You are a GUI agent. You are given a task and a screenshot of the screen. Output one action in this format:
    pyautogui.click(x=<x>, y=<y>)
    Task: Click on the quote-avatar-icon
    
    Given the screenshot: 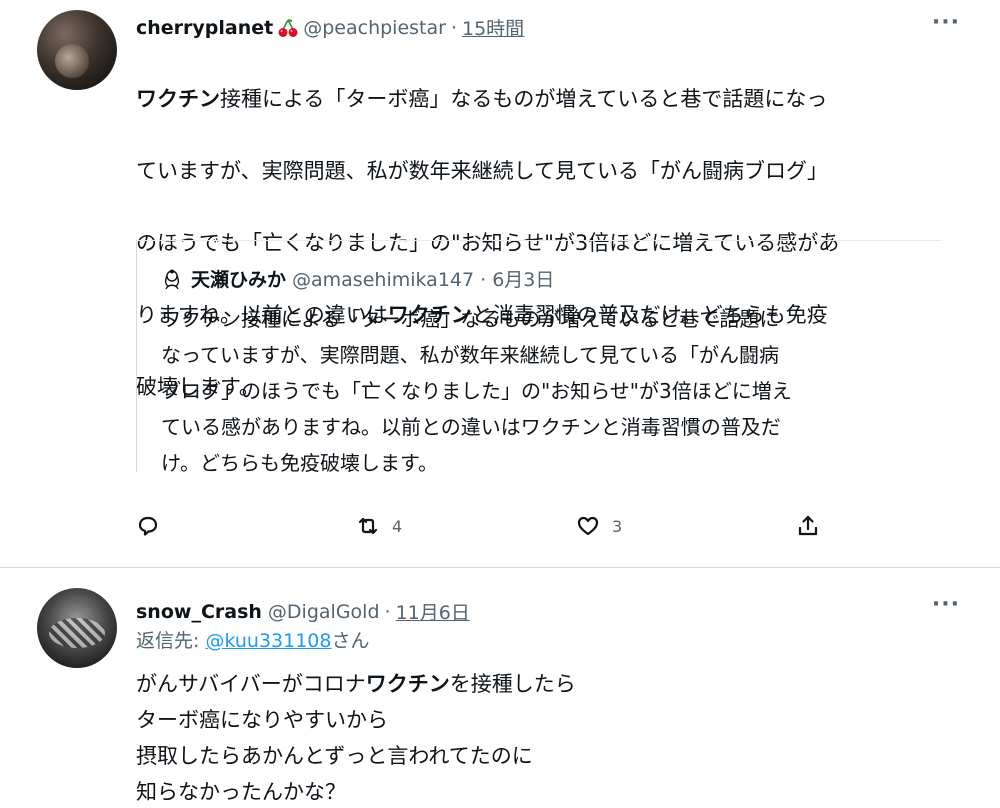 What is the action you would take?
    pyautogui.click(x=172, y=279)
    